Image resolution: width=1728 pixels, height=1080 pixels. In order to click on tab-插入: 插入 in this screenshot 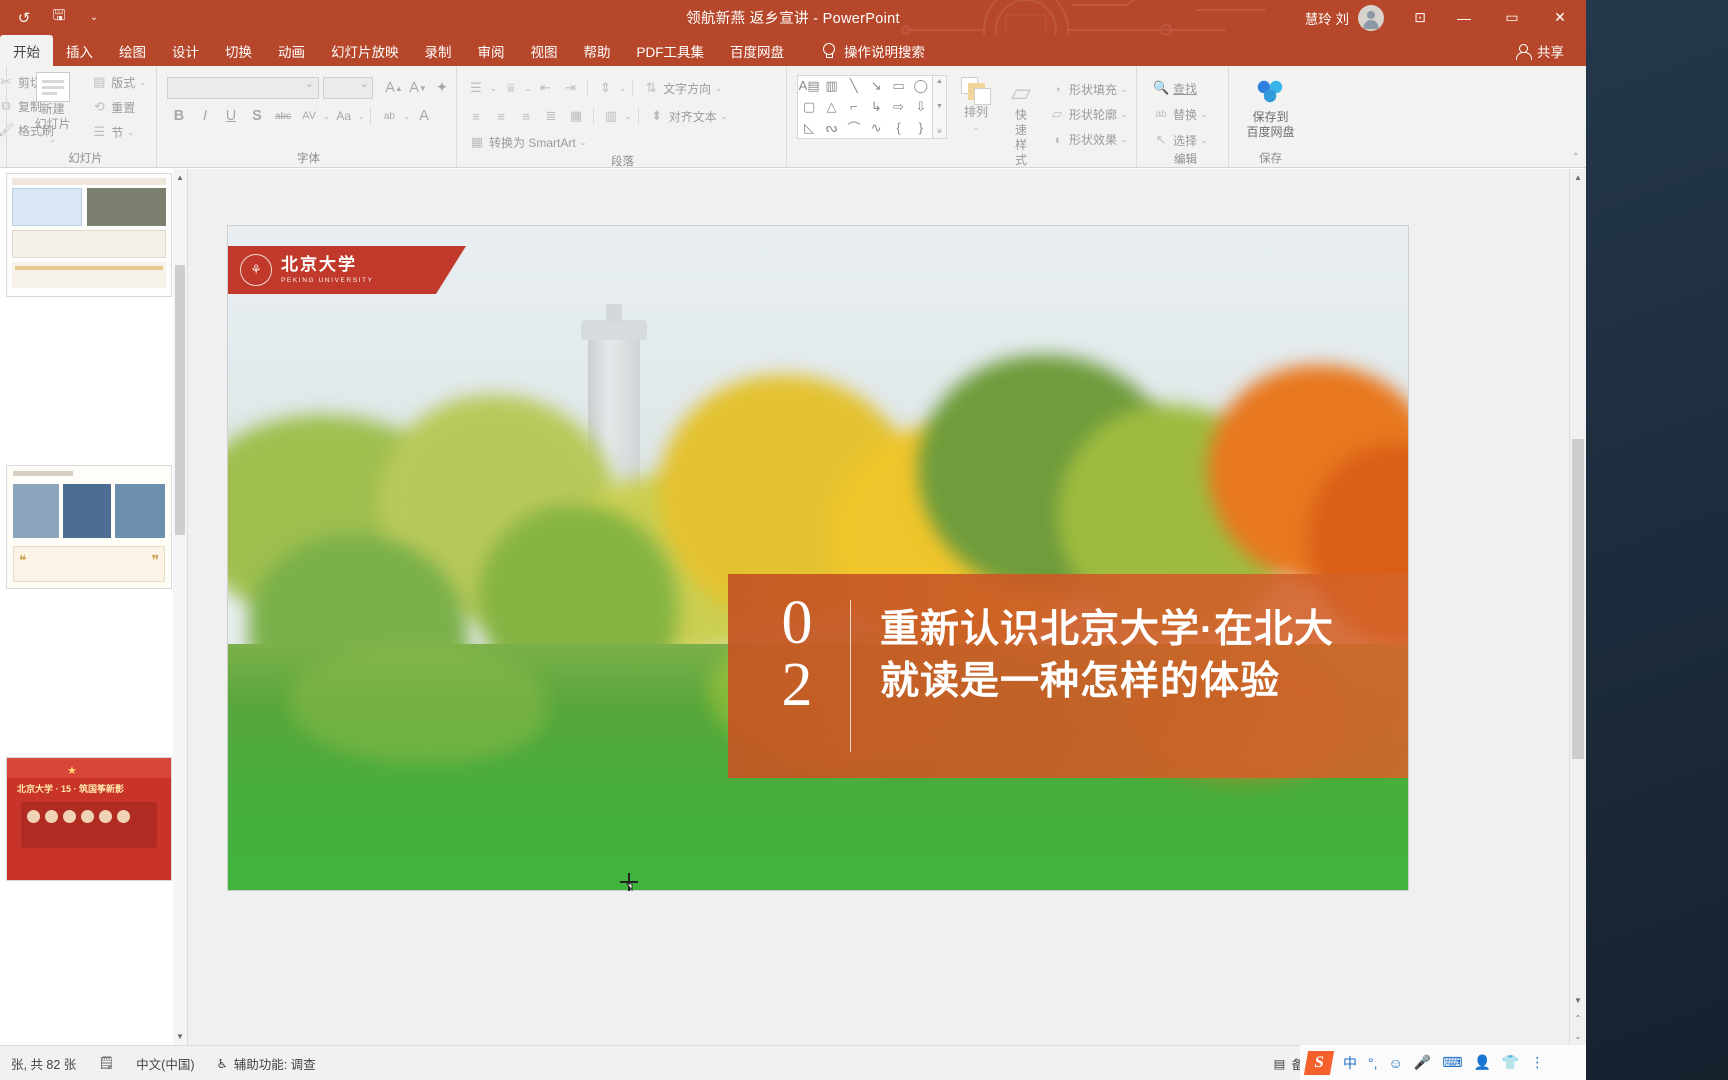, I will do `click(79, 50)`.